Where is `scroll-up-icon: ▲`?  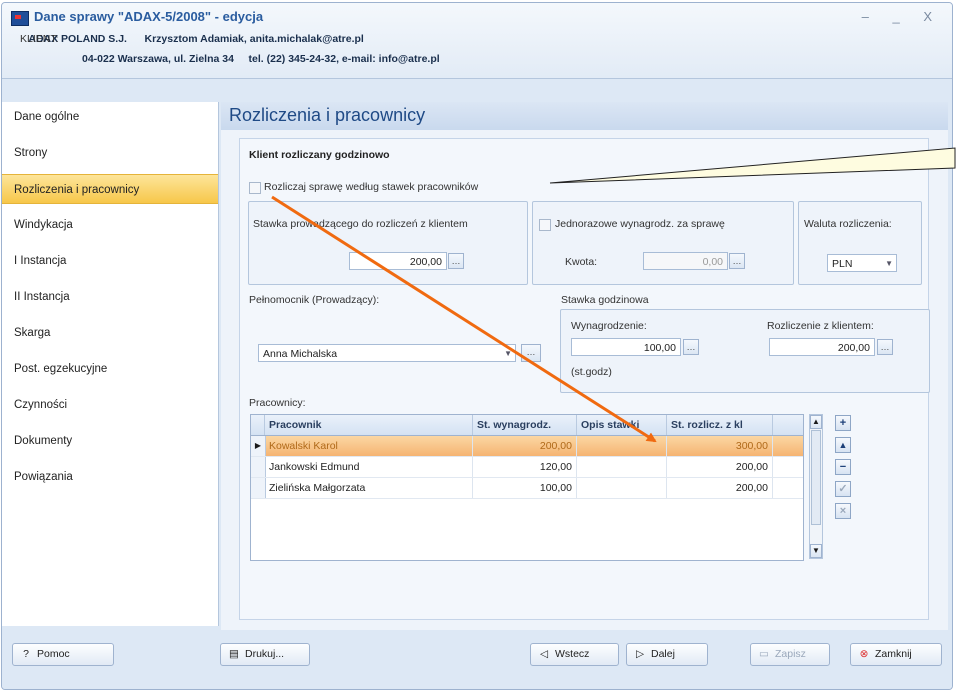 scroll-up-icon: ▲ is located at coordinates (816, 422).